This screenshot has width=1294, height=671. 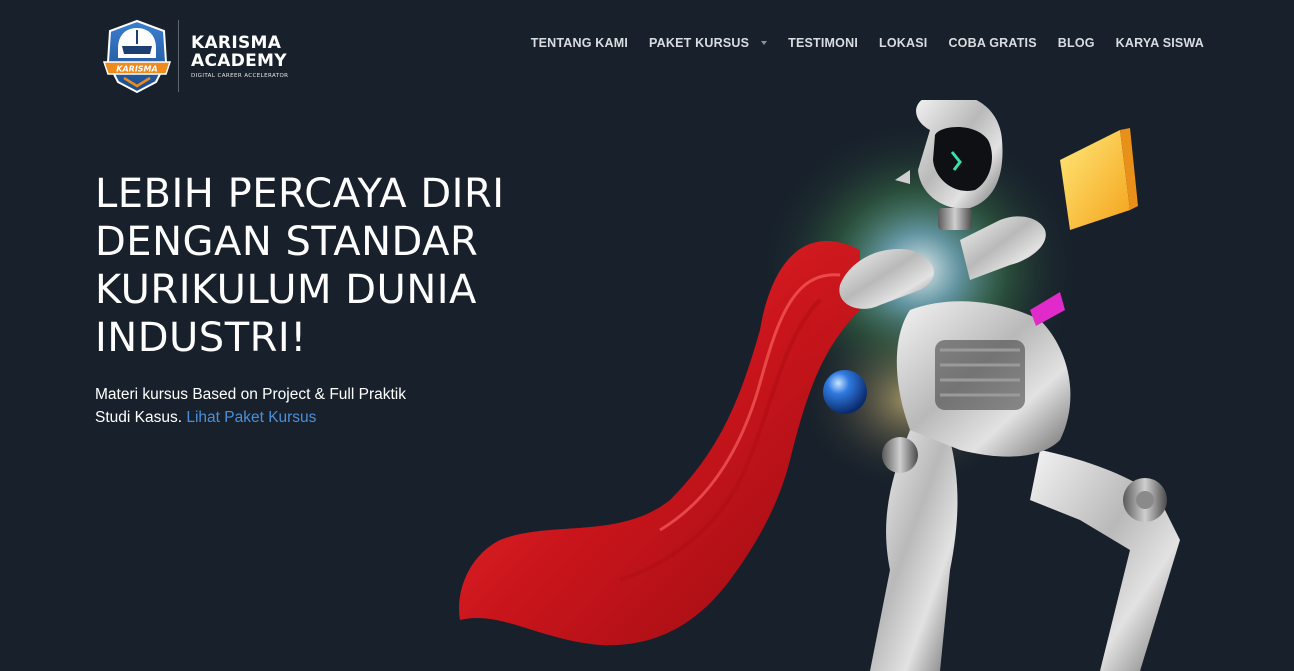 I want to click on nav-item-testimoni: TESTIMONI, so click(x=823, y=43).